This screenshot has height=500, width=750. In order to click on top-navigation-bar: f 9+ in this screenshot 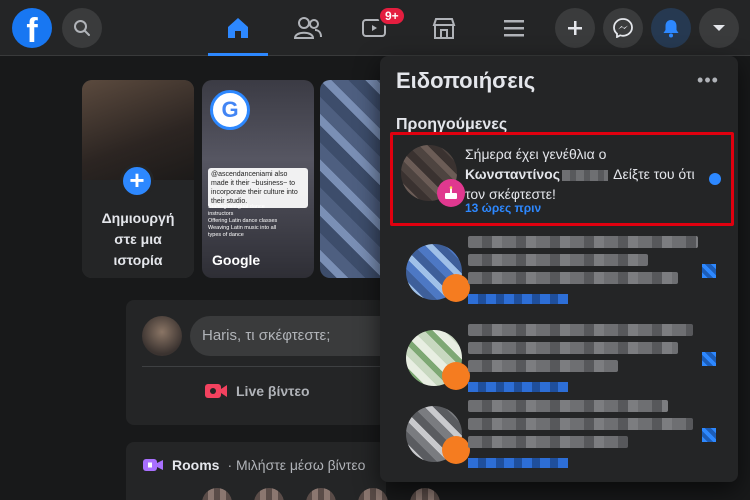, I will do `click(375, 28)`.